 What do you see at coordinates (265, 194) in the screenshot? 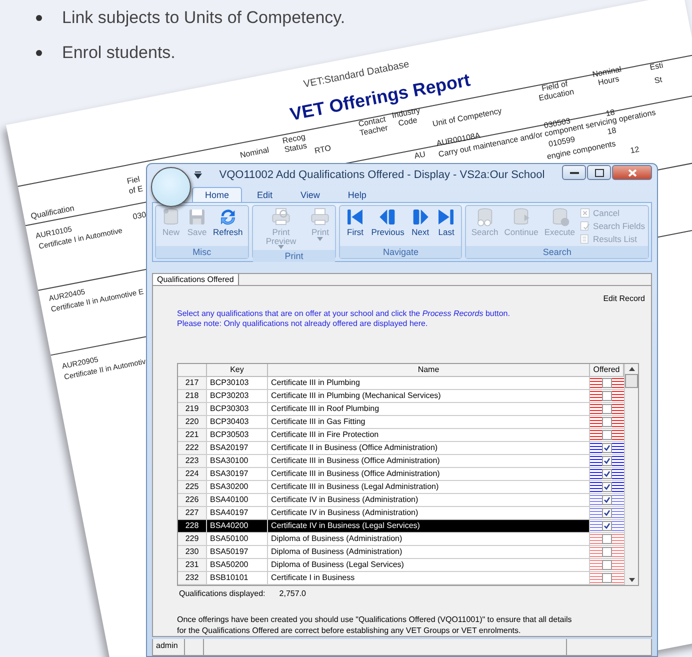
I see `ribbon-tab: Edit` at bounding box center [265, 194].